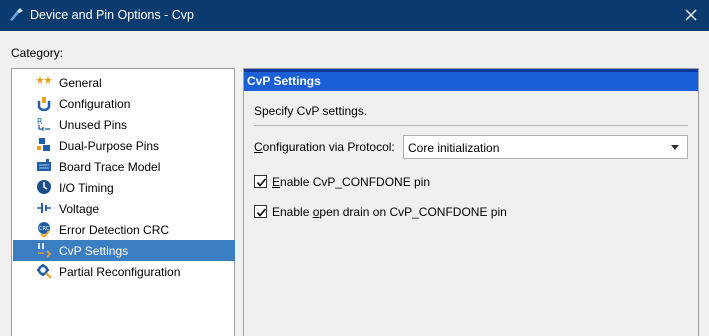 The width and height of the screenshot is (709, 336). Describe the element at coordinates (675, 147) in the screenshot. I see `chevron-down-icon` at that location.